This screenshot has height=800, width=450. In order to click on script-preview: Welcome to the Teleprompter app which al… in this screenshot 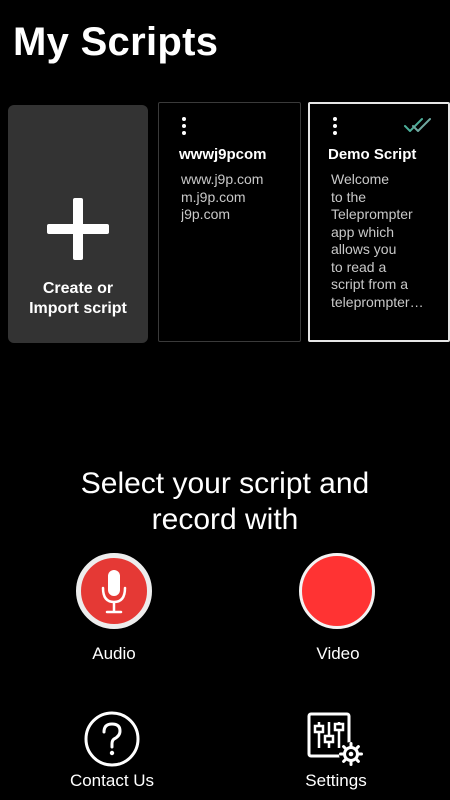, I will do `click(381, 241)`.